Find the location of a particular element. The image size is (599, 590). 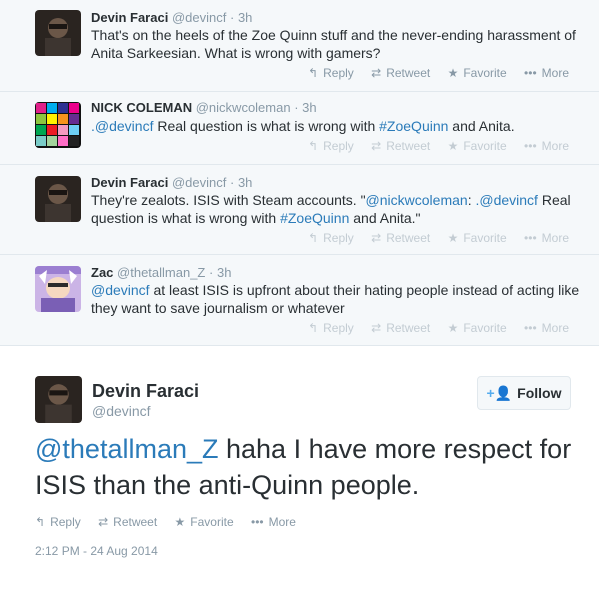

user-handle: @nickwcoleman is located at coordinates (243, 107).